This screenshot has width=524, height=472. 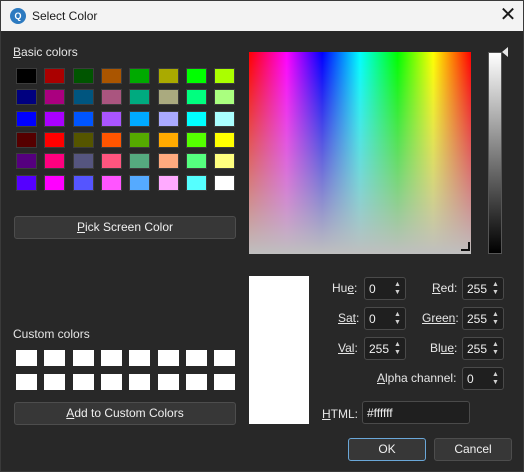 What do you see at coordinates (125, 227) in the screenshot?
I see `pick-screen-color-button: Pick Screen Color` at bounding box center [125, 227].